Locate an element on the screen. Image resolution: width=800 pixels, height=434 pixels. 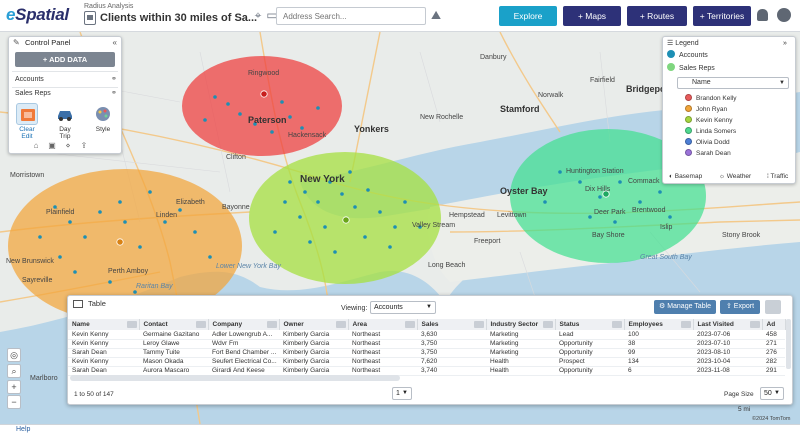
add-data-button: + ADD DATA is located at coordinates (65, 59).